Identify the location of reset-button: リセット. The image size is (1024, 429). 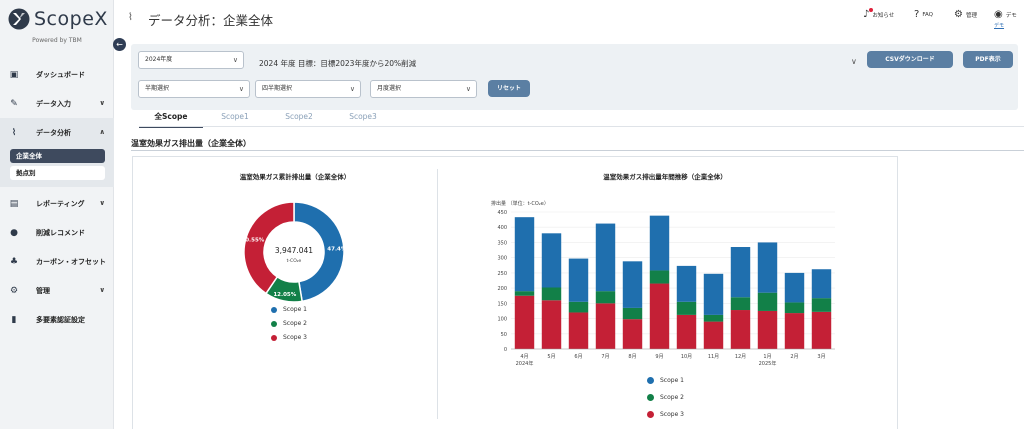
(509, 88).